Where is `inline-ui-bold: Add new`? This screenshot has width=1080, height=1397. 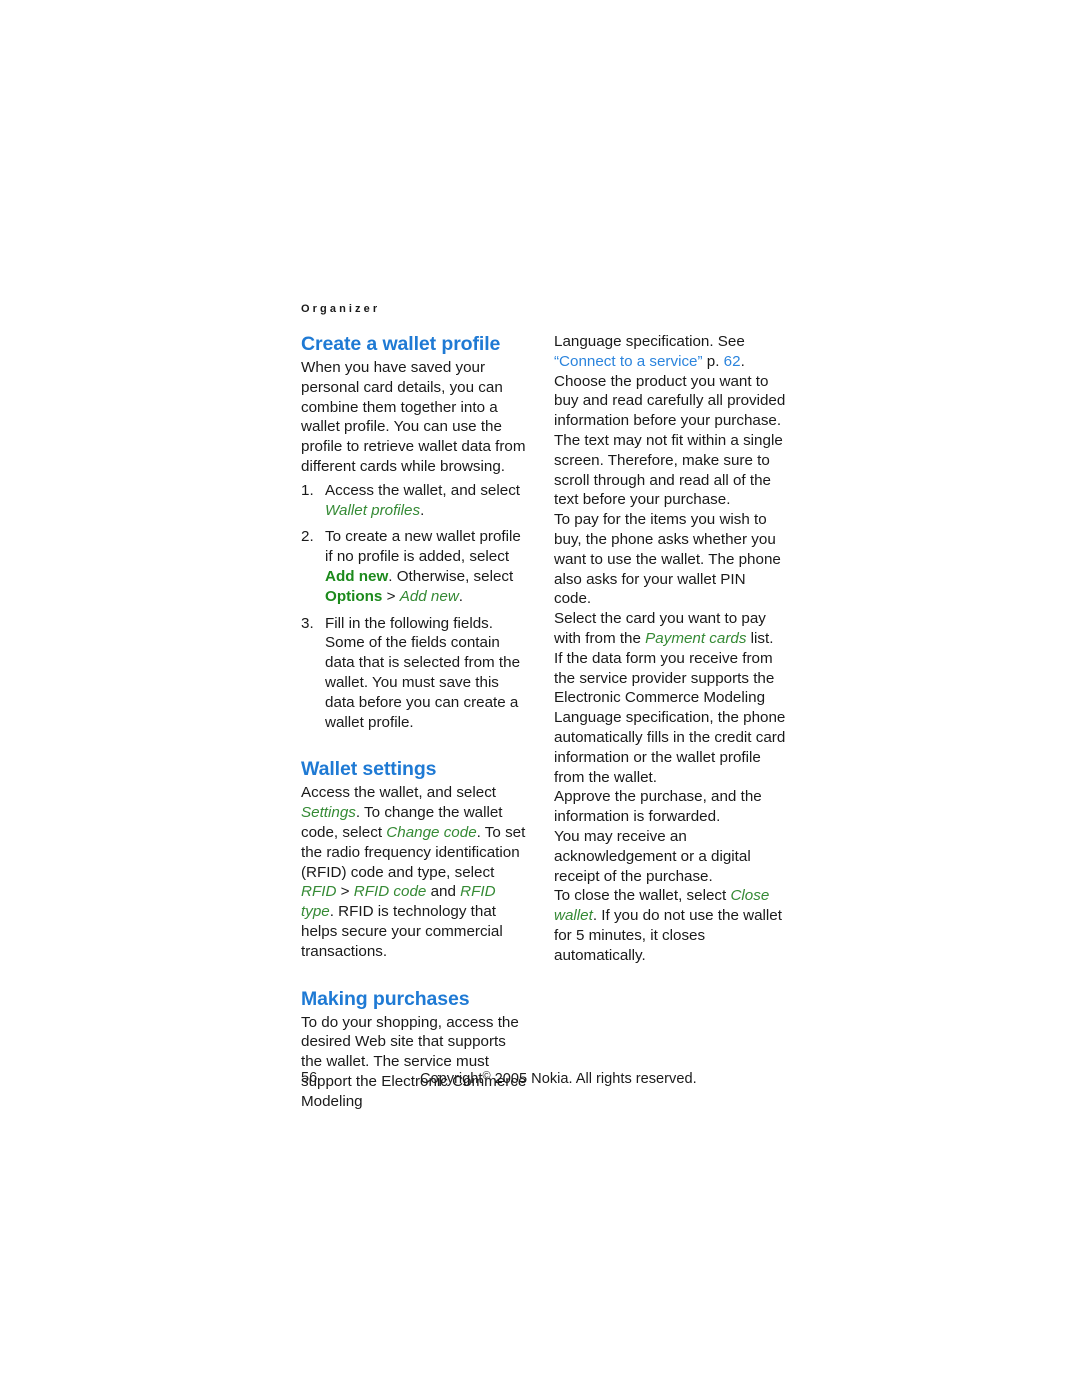 inline-ui-bold: Add new is located at coordinates (357, 576).